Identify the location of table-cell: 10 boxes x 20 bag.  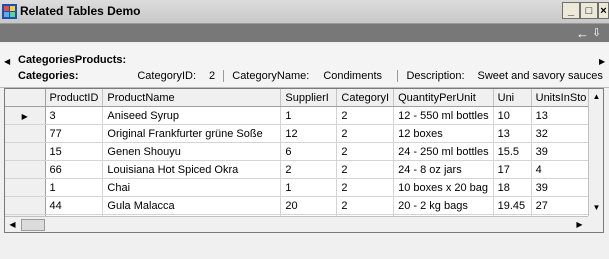
(443, 187).